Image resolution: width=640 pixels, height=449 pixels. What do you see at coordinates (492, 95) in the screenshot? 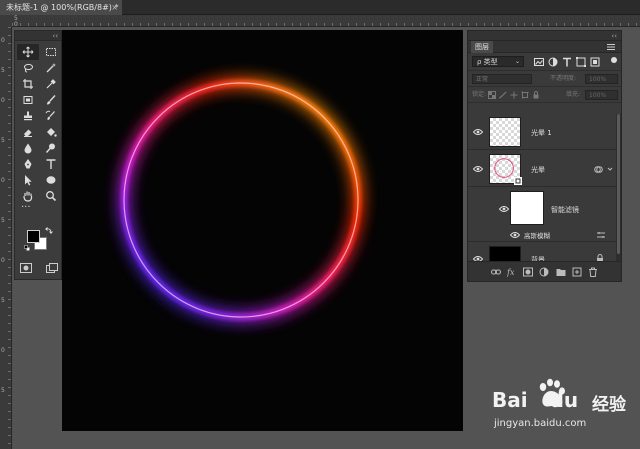
I see `lock-transparent-icon` at bounding box center [492, 95].